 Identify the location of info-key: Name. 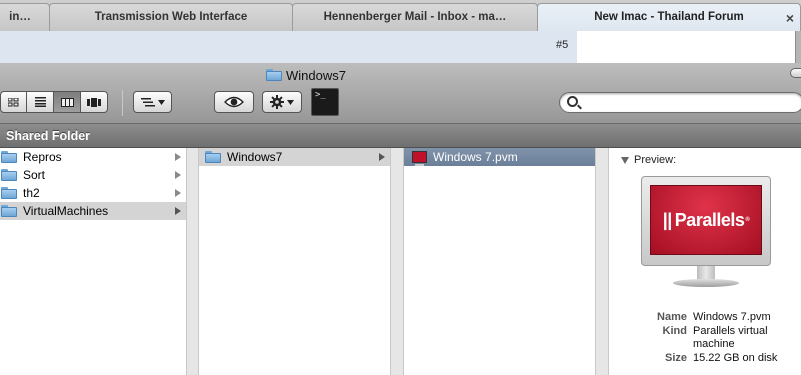
(672, 317).